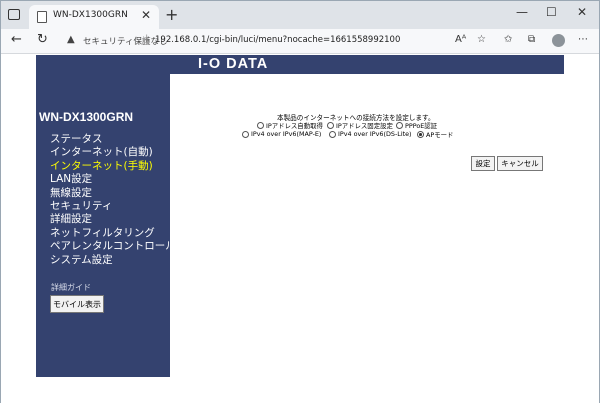 This screenshot has width=600, height=403. What do you see at coordinates (113, 260) in the screenshot?
I see `menu-item-system: システム設定` at bounding box center [113, 260].